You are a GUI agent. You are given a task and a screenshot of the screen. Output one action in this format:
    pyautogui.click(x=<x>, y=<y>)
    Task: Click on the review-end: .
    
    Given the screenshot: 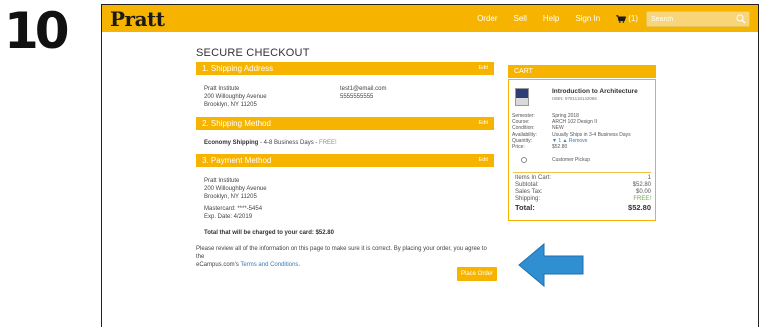 What is the action you would take?
    pyautogui.click(x=299, y=265)
    